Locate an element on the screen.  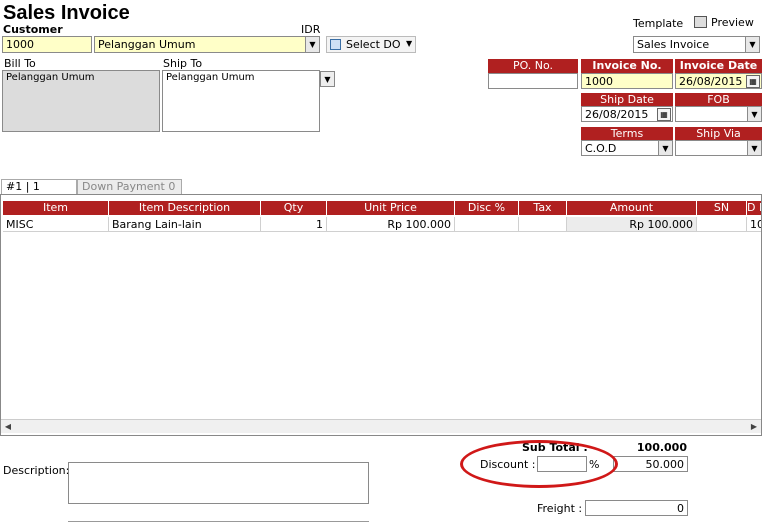
invoice-date-field: 26/08/2015 ▦ is located at coordinates (718, 81).